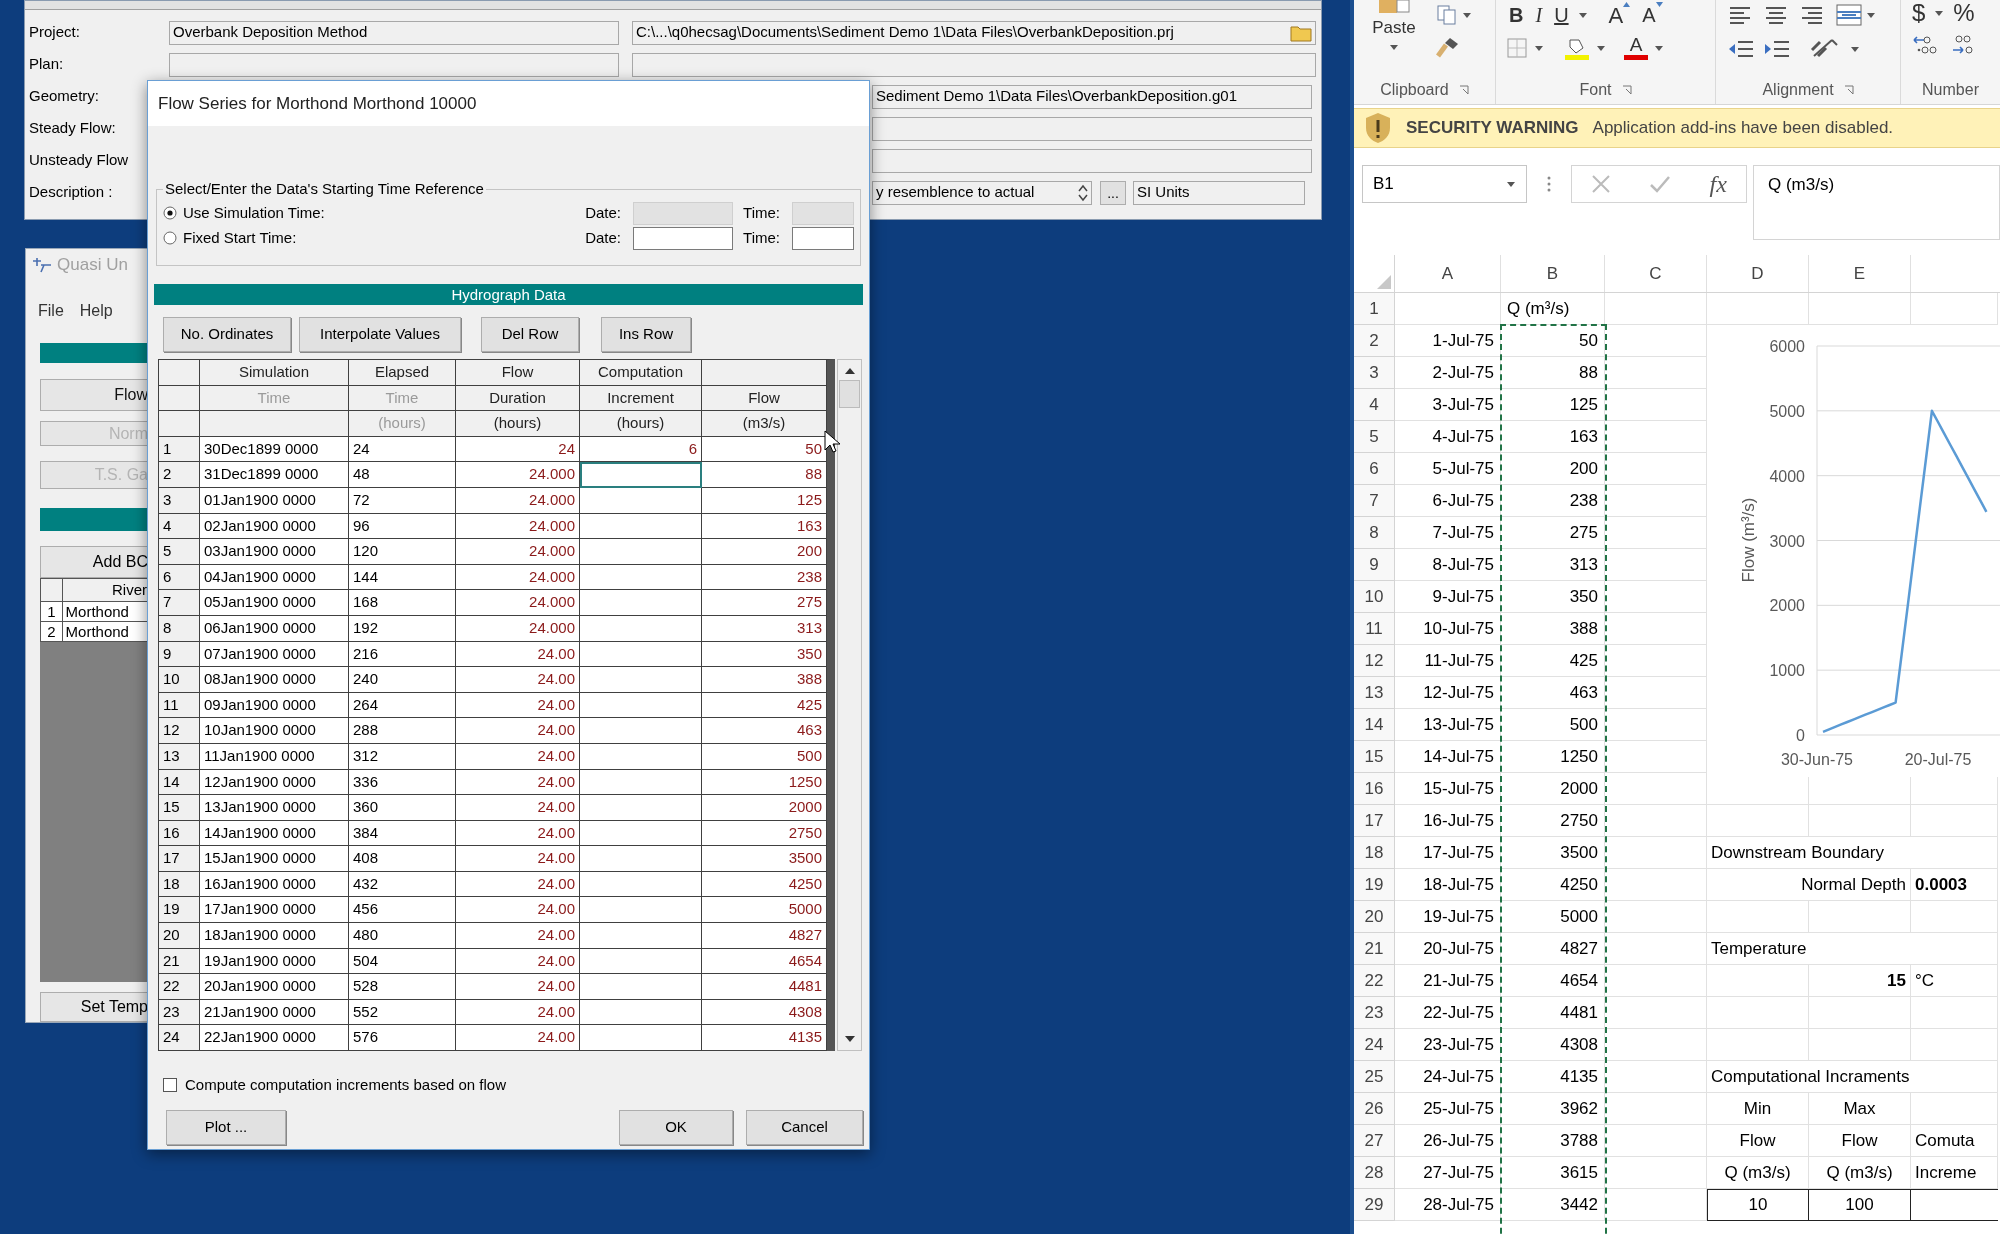 The image size is (2000, 1234). Describe the element at coordinates (380, 334) in the screenshot. I see `button: Interpolate Values` at that location.